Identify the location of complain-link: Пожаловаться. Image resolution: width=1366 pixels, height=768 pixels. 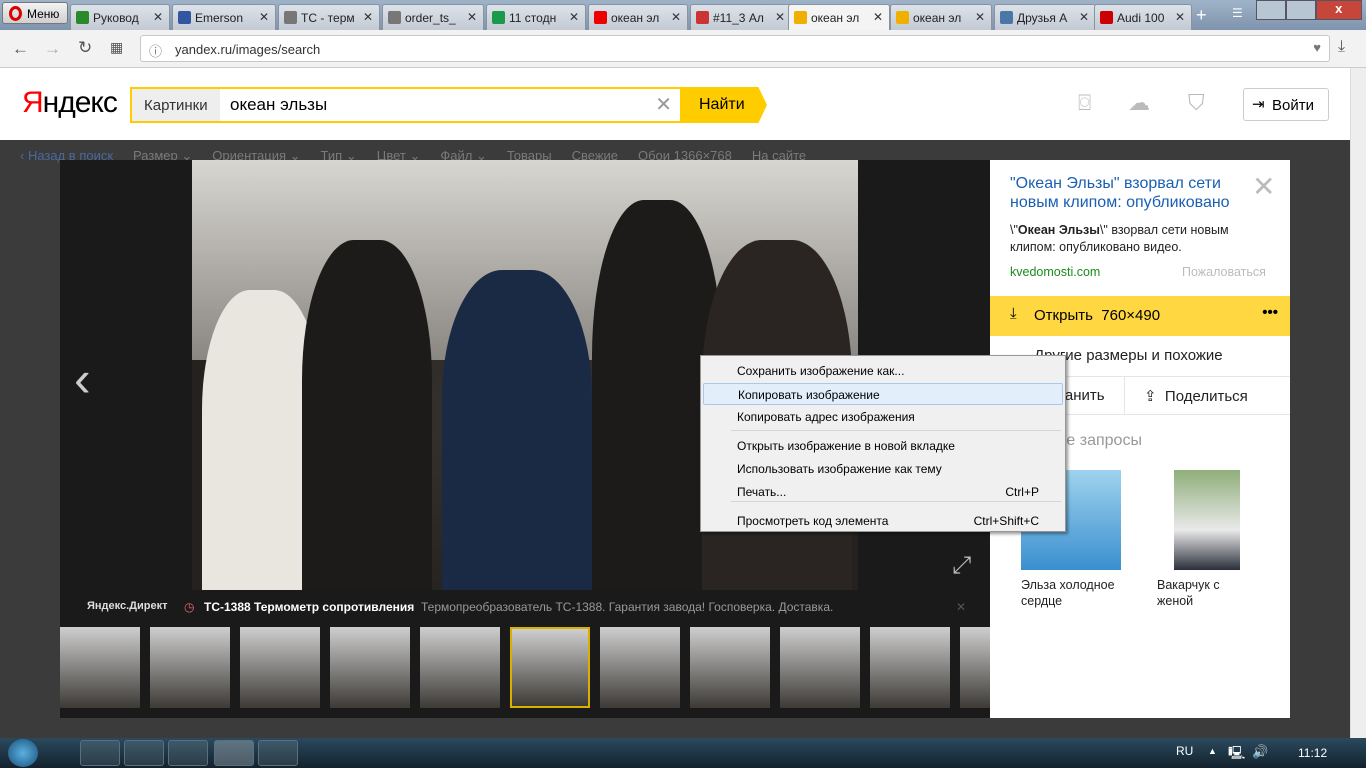
(1224, 272).